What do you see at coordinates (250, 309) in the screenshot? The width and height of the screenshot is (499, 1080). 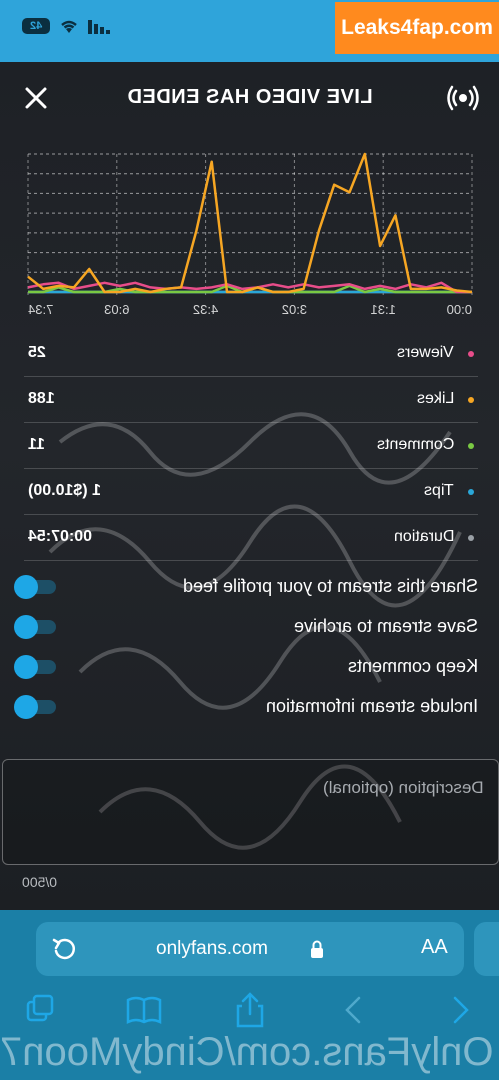 I see `chart-ticks: 0:00 1:31 3:02 4:32 6:03 7:34` at bounding box center [250, 309].